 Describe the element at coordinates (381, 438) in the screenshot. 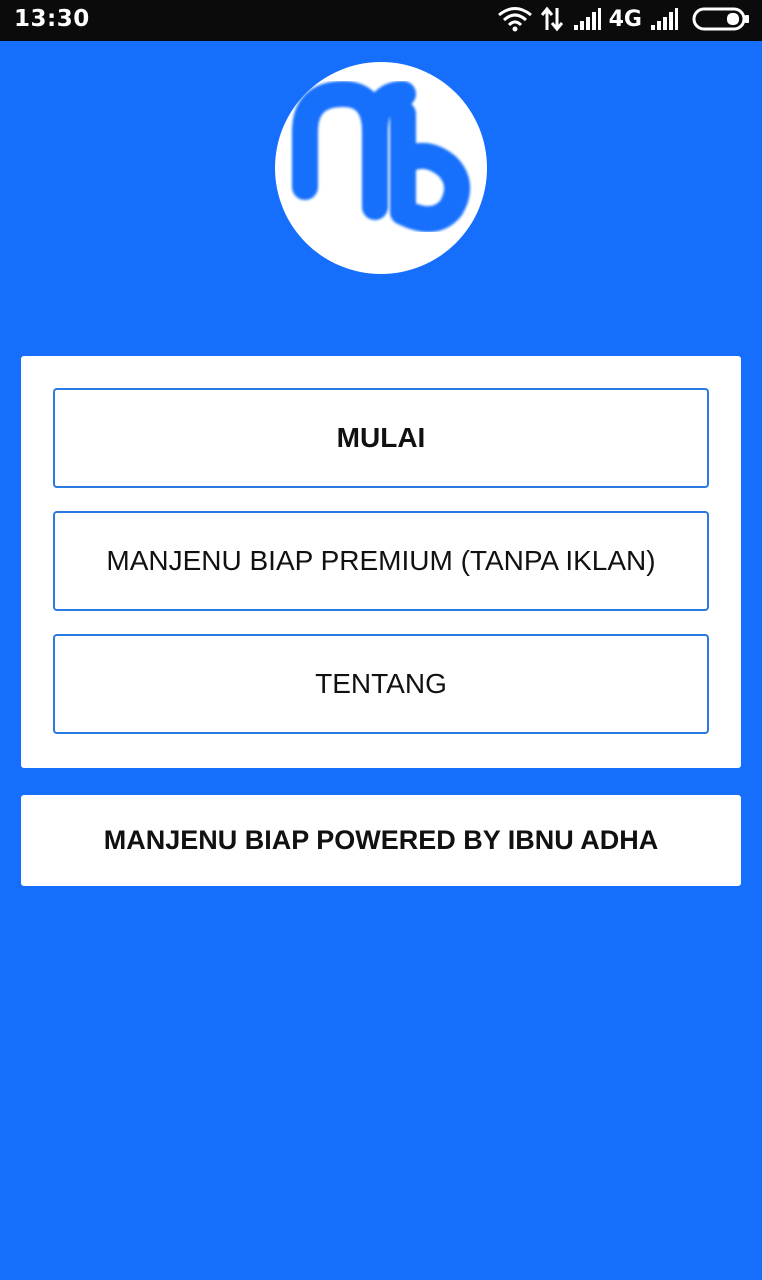

I see `start-button: MULAI` at that location.